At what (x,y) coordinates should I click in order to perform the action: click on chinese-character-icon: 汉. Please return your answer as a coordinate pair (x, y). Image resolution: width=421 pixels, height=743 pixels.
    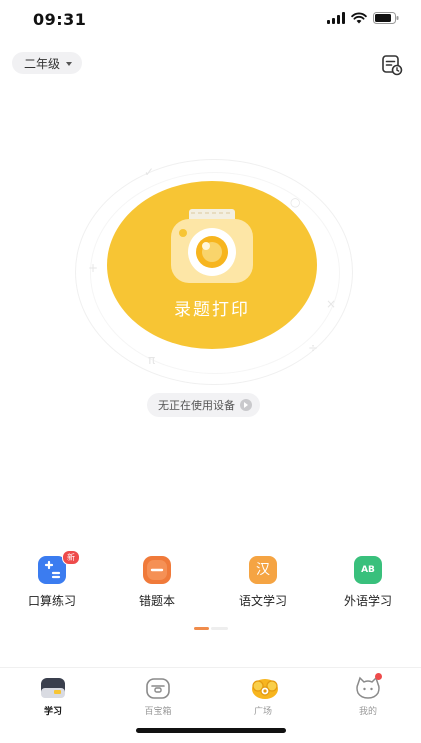
    Looking at the image, I should click on (263, 570).